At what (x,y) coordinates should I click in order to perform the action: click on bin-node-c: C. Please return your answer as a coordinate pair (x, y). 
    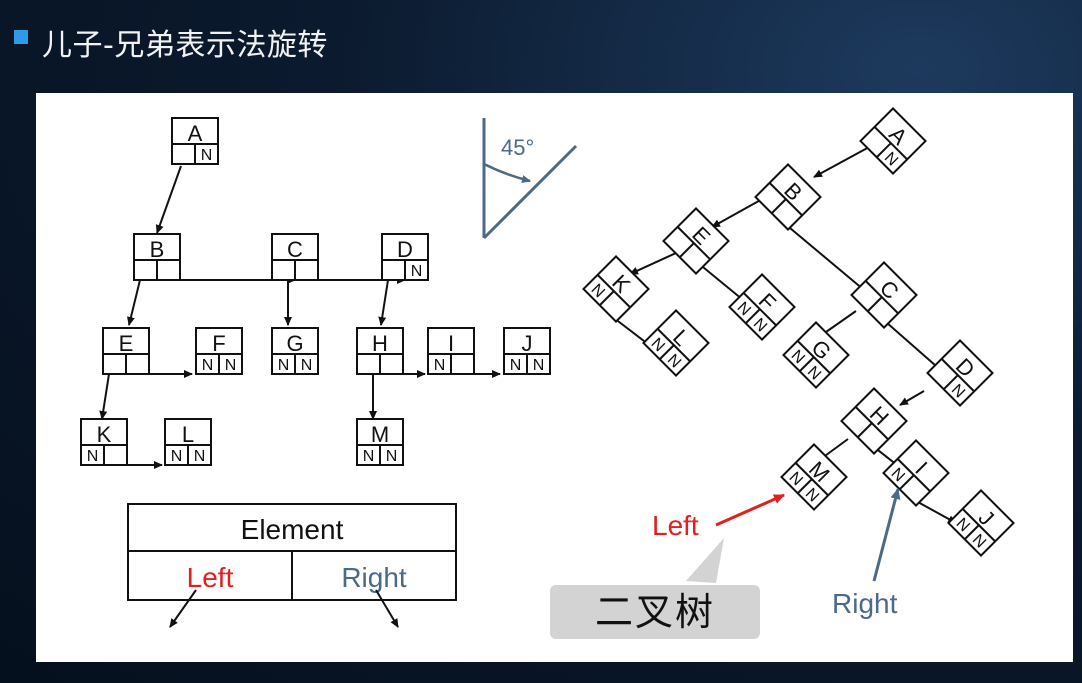
    Looking at the image, I should click on (884, 295).